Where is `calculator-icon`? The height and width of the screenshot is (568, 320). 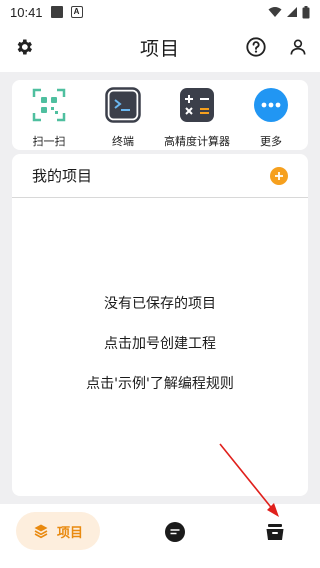 calculator-icon is located at coordinates (197, 105).